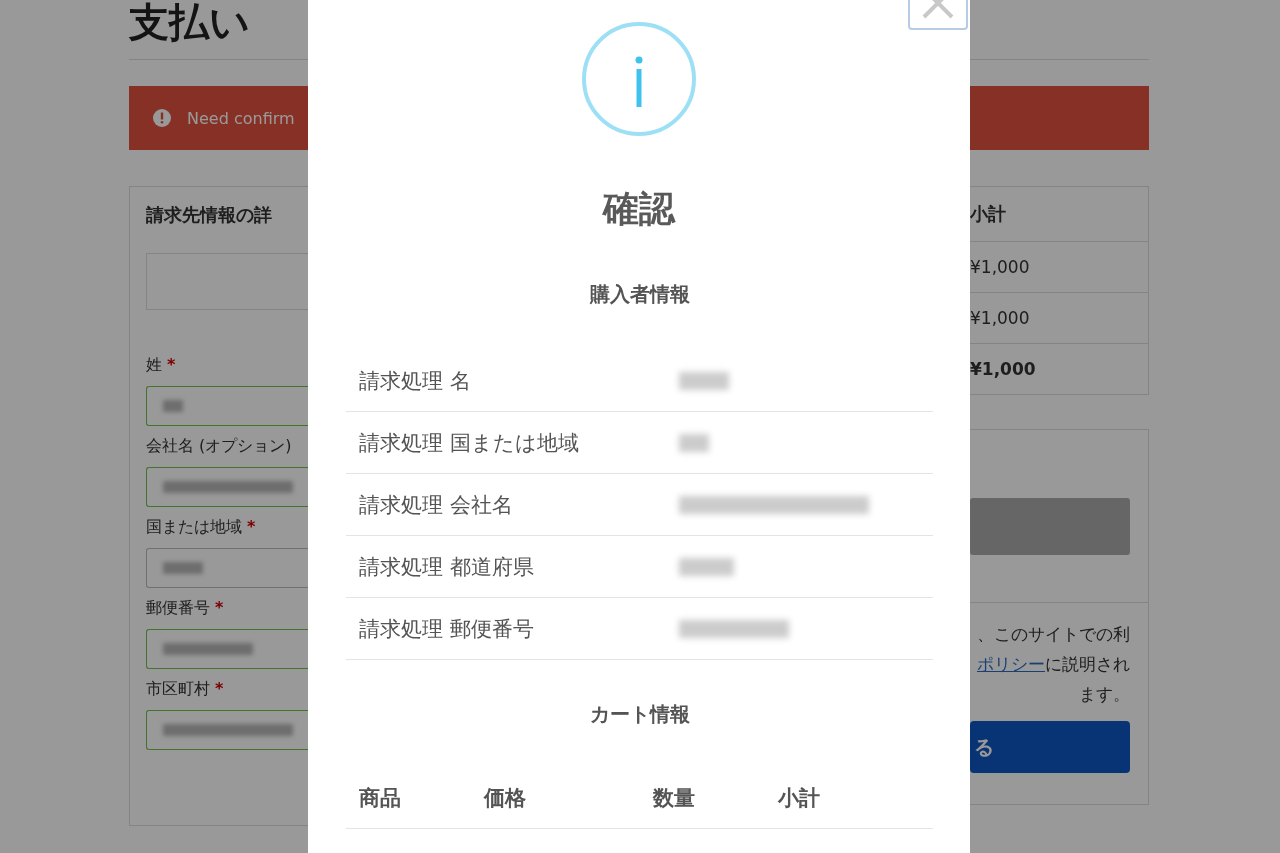 The image size is (1280, 853). Describe the element at coordinates (446, 629) in the screenshot. I see `detail-label: 請求処理 郵便番号` at that location.